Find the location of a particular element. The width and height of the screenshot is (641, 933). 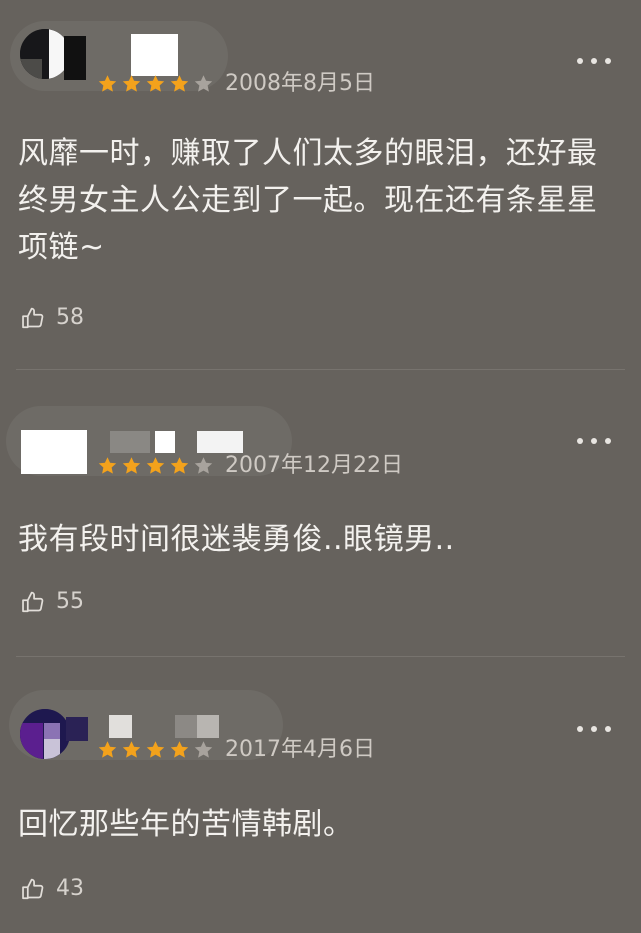

comment-date: 2007年12月22日 is located at coordinates (314, 465).